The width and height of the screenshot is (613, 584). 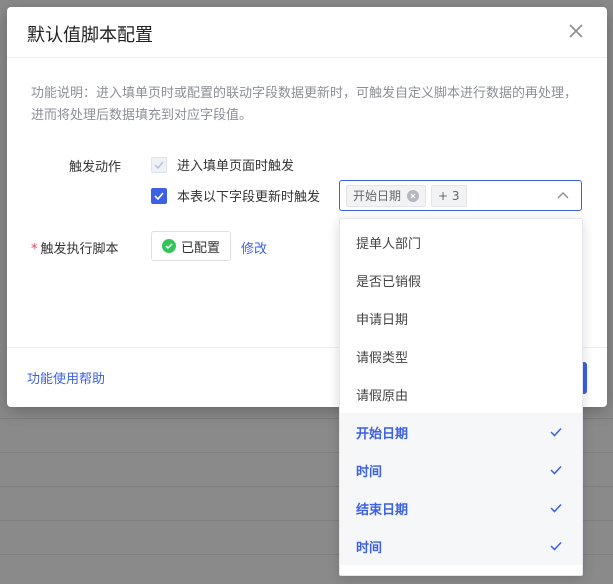 I want to click on dropdown-option-label: 是否已销假, so click(x=389, y=282).